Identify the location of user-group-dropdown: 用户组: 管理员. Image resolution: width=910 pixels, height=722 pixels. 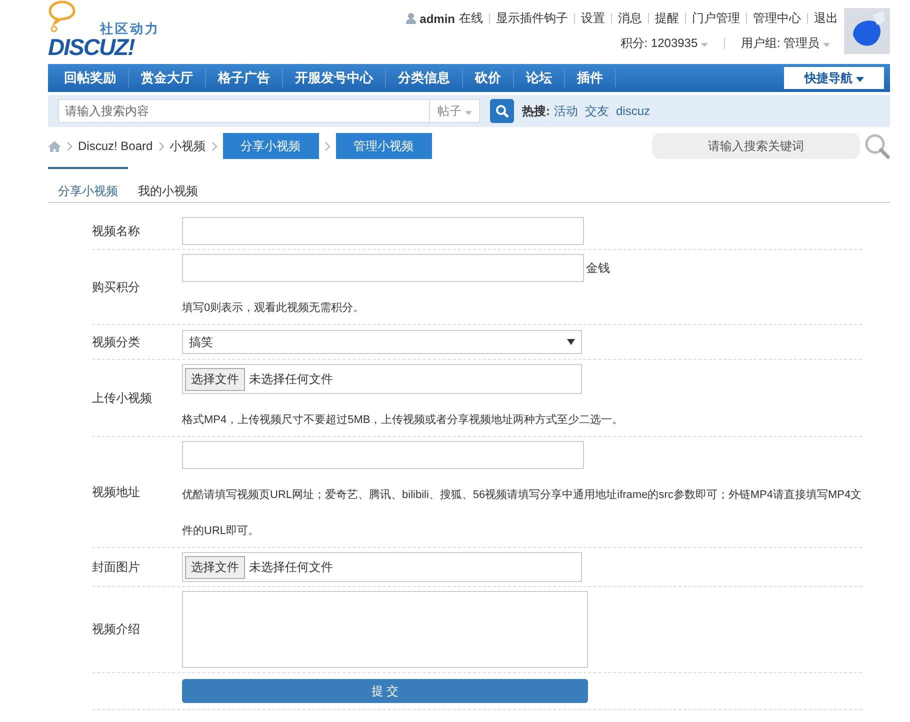
(785, 43).